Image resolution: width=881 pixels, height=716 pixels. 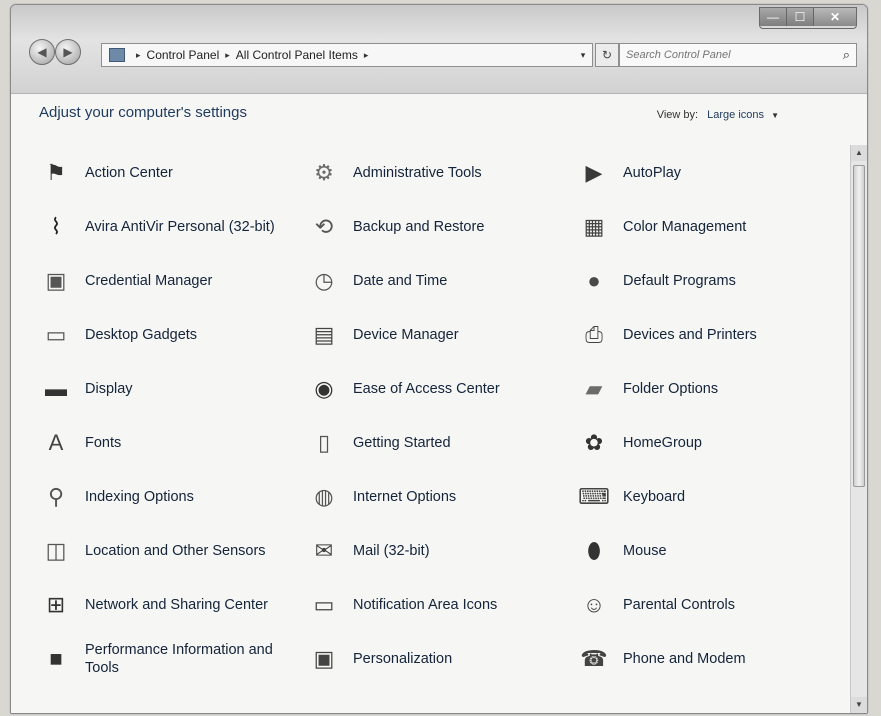 What do you see at coordinates (684, 659) in the screenshot?
I see `control-panel-item-label: Phone and Modem` at bounding box center [684, 659].